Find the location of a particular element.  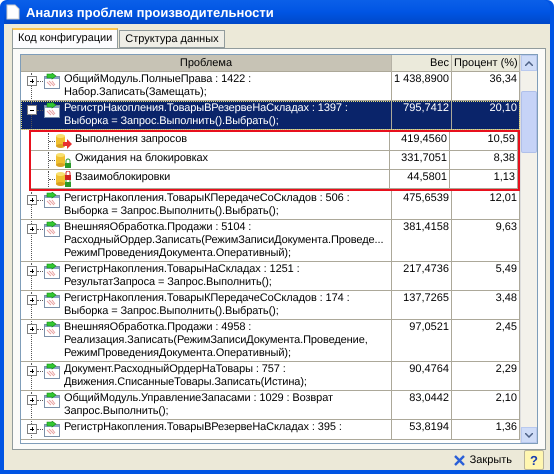

column-header: Вес is located at coordinates (422, 63).